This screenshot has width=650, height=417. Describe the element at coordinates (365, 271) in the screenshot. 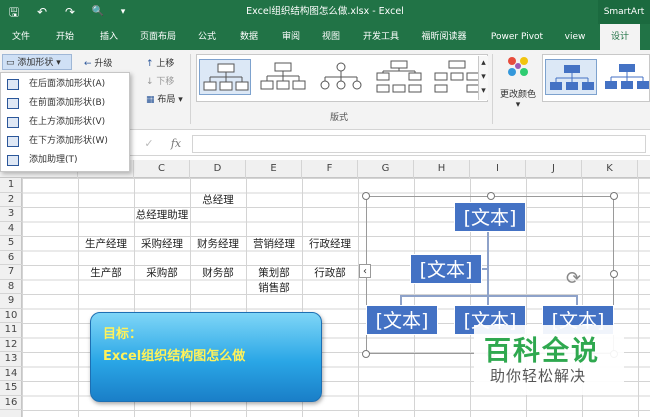

I see `text-pane-toggle-icon: ‹` at that location.